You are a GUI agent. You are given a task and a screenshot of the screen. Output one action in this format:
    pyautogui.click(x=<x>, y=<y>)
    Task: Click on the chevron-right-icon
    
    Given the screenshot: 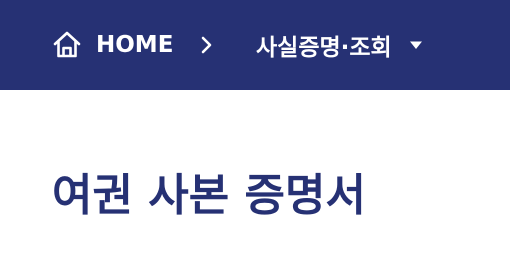 What is the action you would take?
    pyautogui.click(x=206, y=45)
    